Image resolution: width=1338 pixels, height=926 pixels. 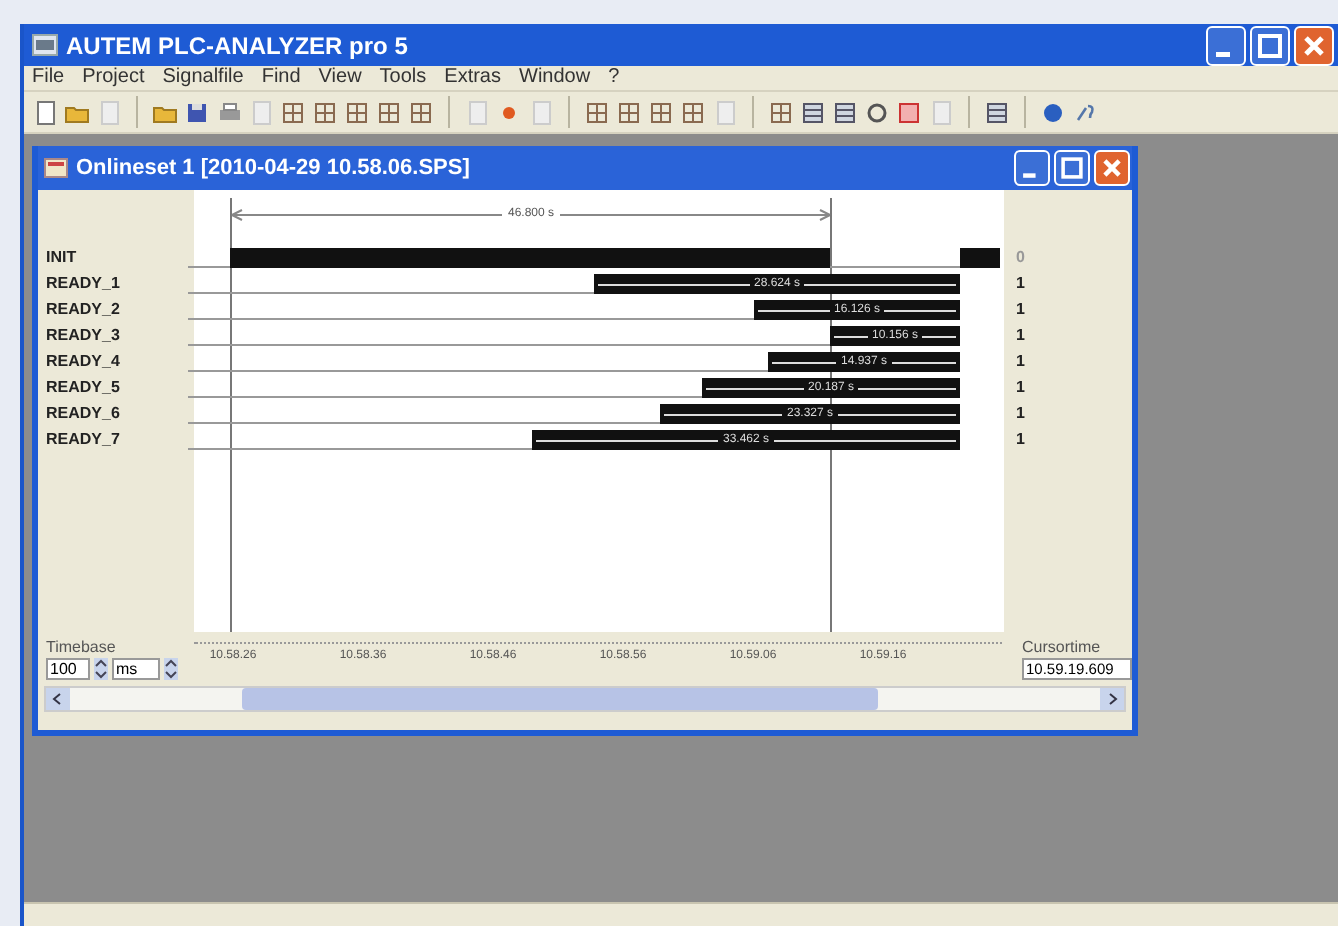 I want to click on page-icon, so click(x=45, y=112).